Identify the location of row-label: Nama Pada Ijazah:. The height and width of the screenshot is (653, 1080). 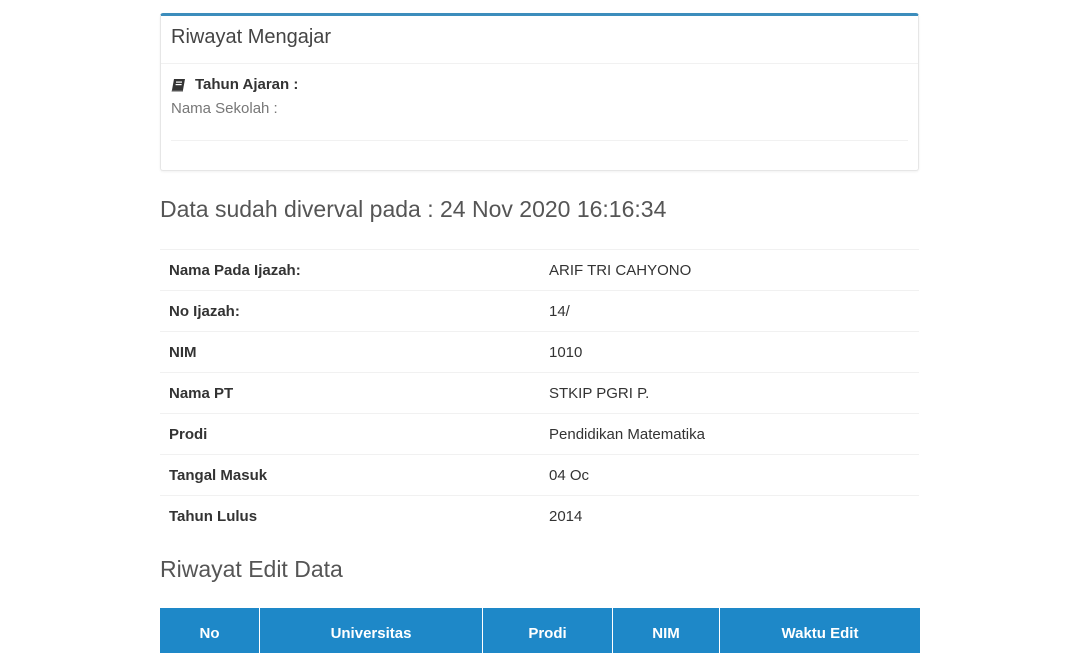
(350, 270).